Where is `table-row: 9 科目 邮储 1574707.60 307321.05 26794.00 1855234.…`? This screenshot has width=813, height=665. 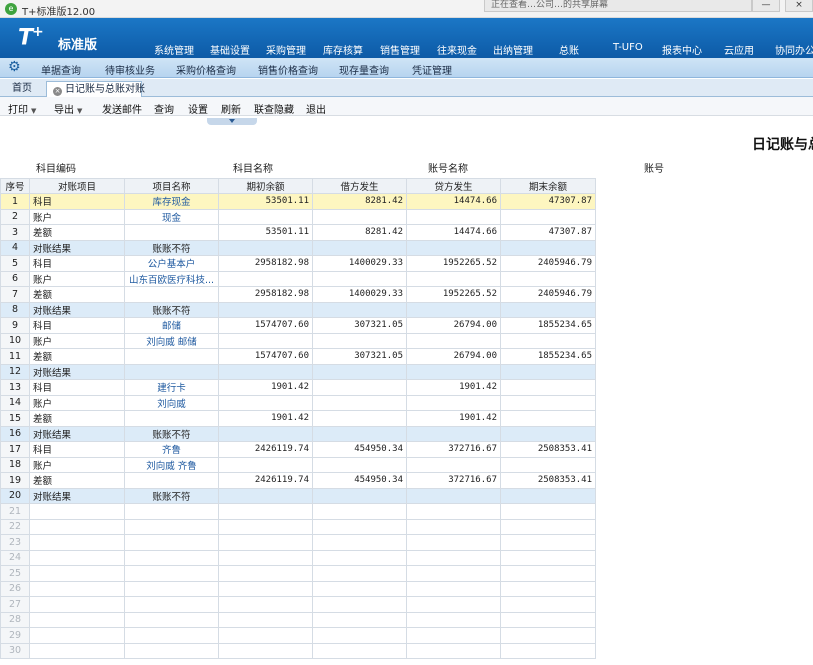
table-row: 9 科目 邮储 1574707.60 307321.05 26794.00 1855234.… is located at coordinates (298, 325).